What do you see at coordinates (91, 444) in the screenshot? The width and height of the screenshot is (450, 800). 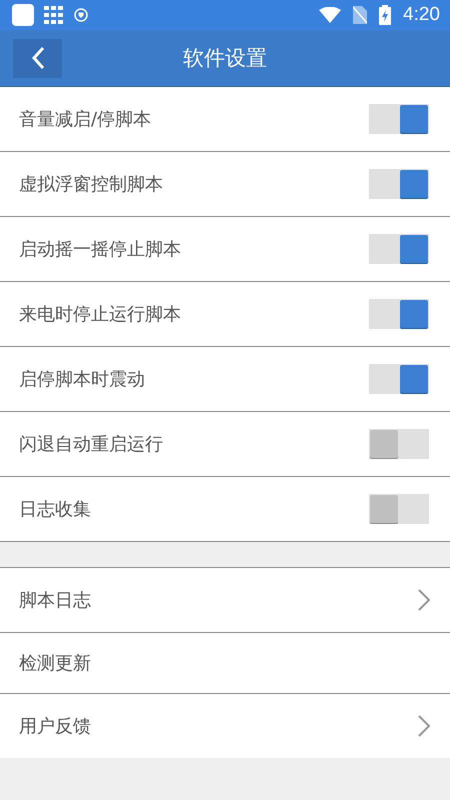 I see `setting-label: 闪退自动重启运行` at bounding box center [91, 444].